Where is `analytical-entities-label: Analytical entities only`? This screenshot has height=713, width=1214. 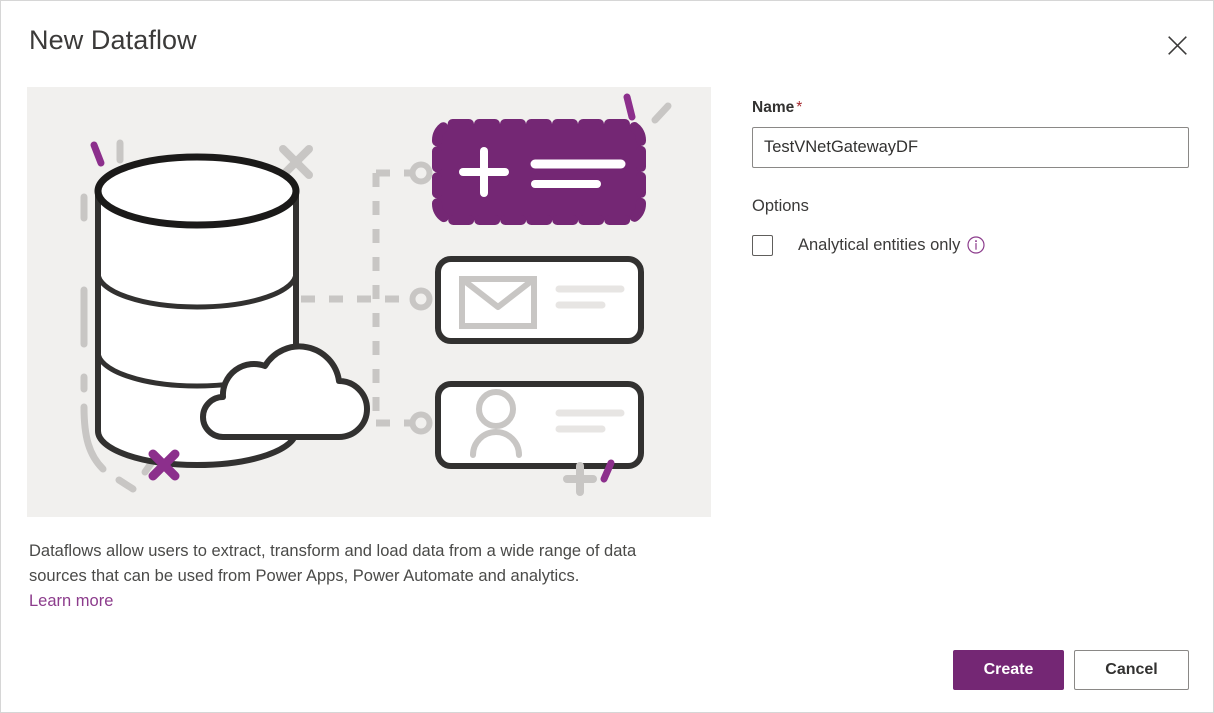 analytical-entities-label: Analytical entities only is located at coordinates (879, 245).